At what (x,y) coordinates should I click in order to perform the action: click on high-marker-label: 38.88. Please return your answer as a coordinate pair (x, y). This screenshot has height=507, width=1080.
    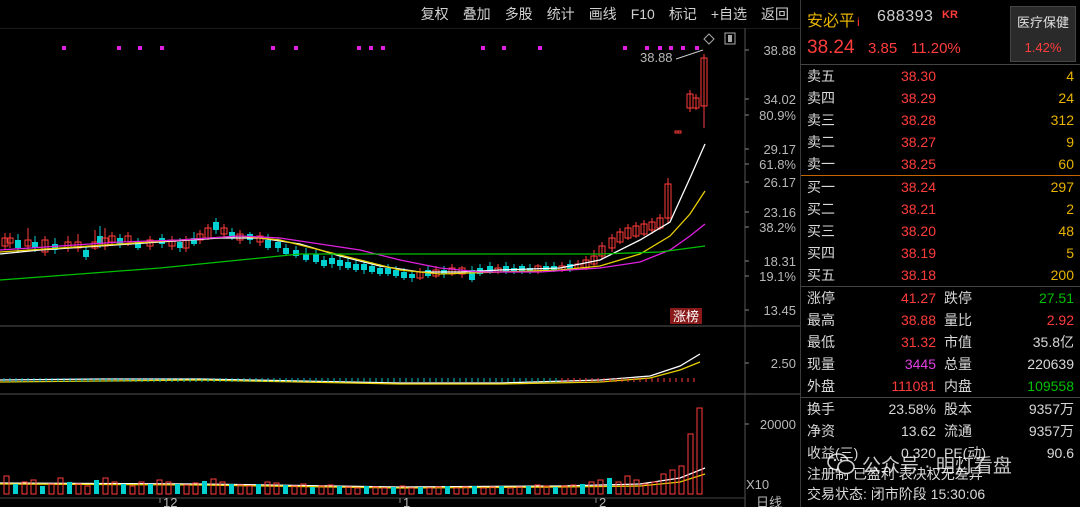
    Looking at the image, I should click on (656, 57).